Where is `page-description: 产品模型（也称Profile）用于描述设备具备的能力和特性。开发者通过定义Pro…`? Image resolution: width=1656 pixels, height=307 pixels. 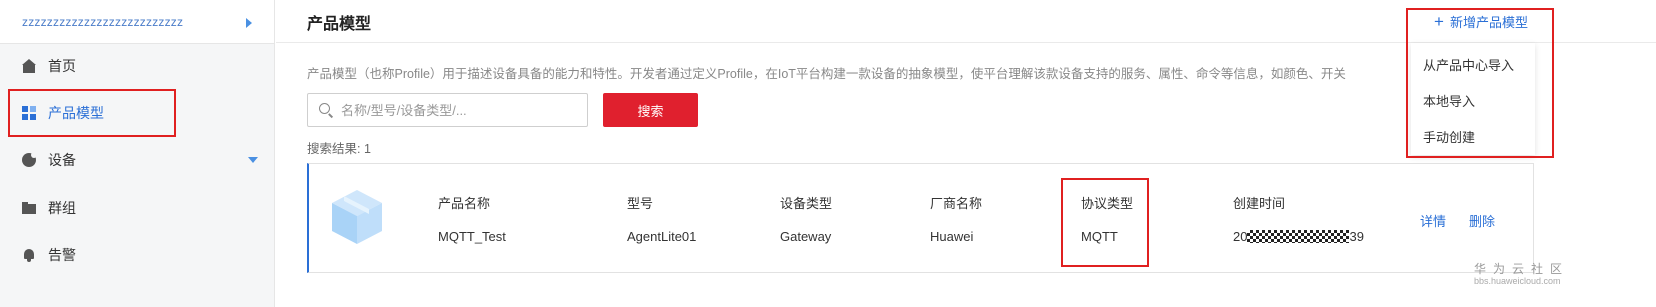 page-description: 产品模型（也称Profile）用于描述设备具备的能力和特性。开发者通过定义Pro… is located at coordinates (826, 74).